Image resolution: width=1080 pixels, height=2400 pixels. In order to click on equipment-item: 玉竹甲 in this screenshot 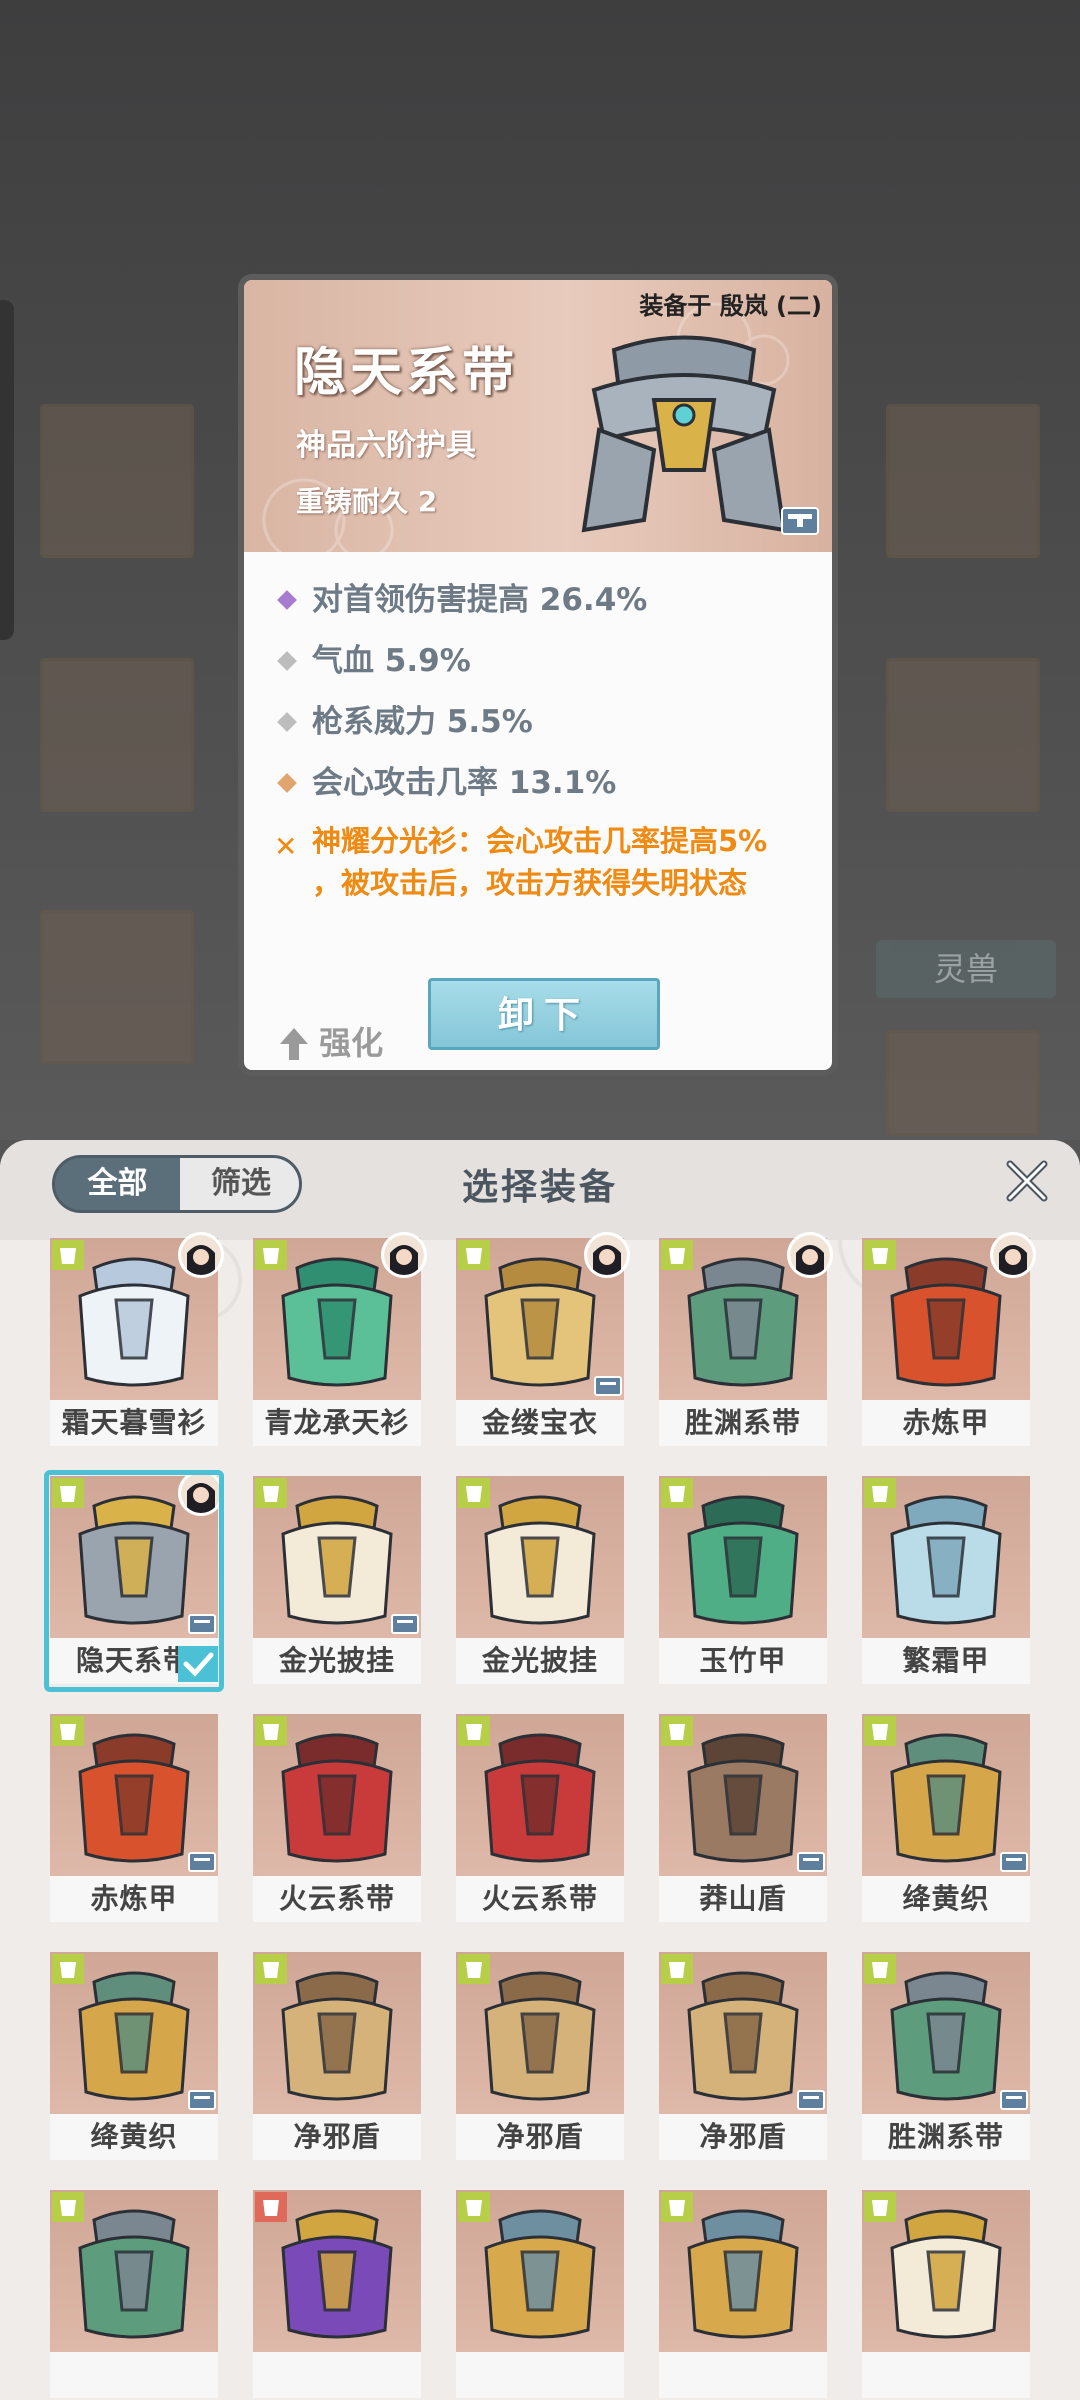, I will do `click(743, 1581)`.